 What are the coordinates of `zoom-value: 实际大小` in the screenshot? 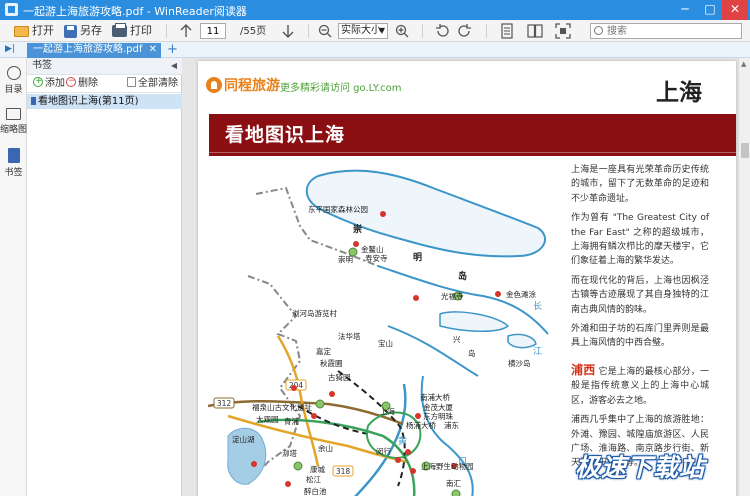 It's located at (361, 30).